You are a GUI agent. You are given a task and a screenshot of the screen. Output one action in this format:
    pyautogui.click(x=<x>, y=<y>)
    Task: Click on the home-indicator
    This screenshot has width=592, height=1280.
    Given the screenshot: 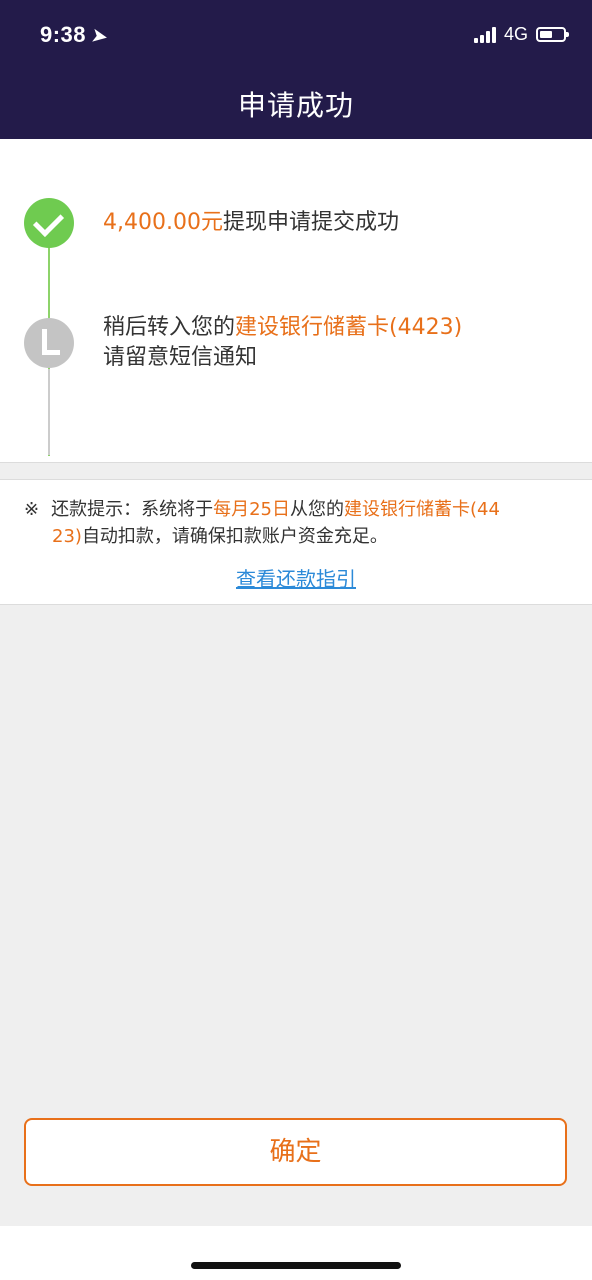 What is the action you would take?
    pyautogui.click(x=296, y=1265)
    